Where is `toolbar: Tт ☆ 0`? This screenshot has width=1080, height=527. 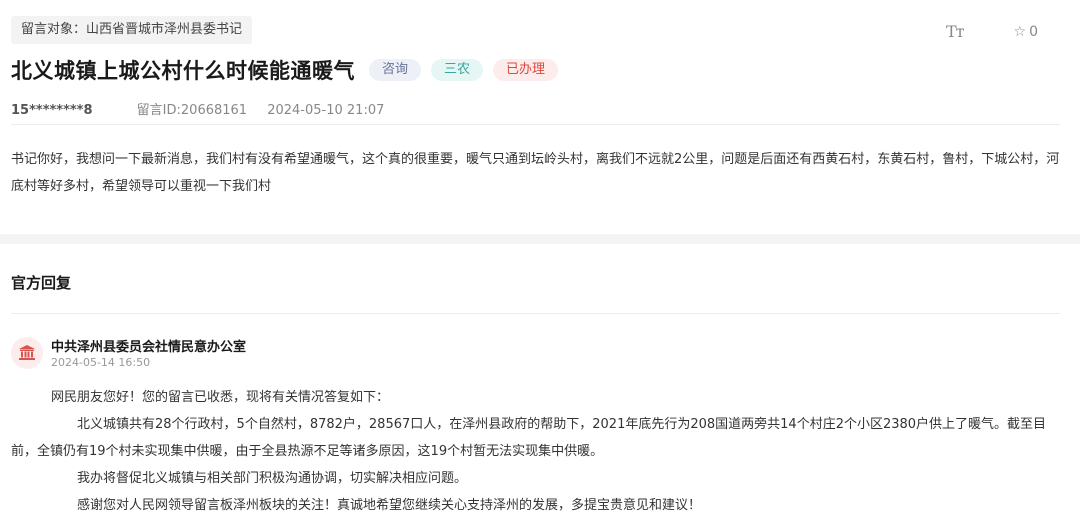 toolbar: Tт ☆ 0 is located at coordinates (992, 31).